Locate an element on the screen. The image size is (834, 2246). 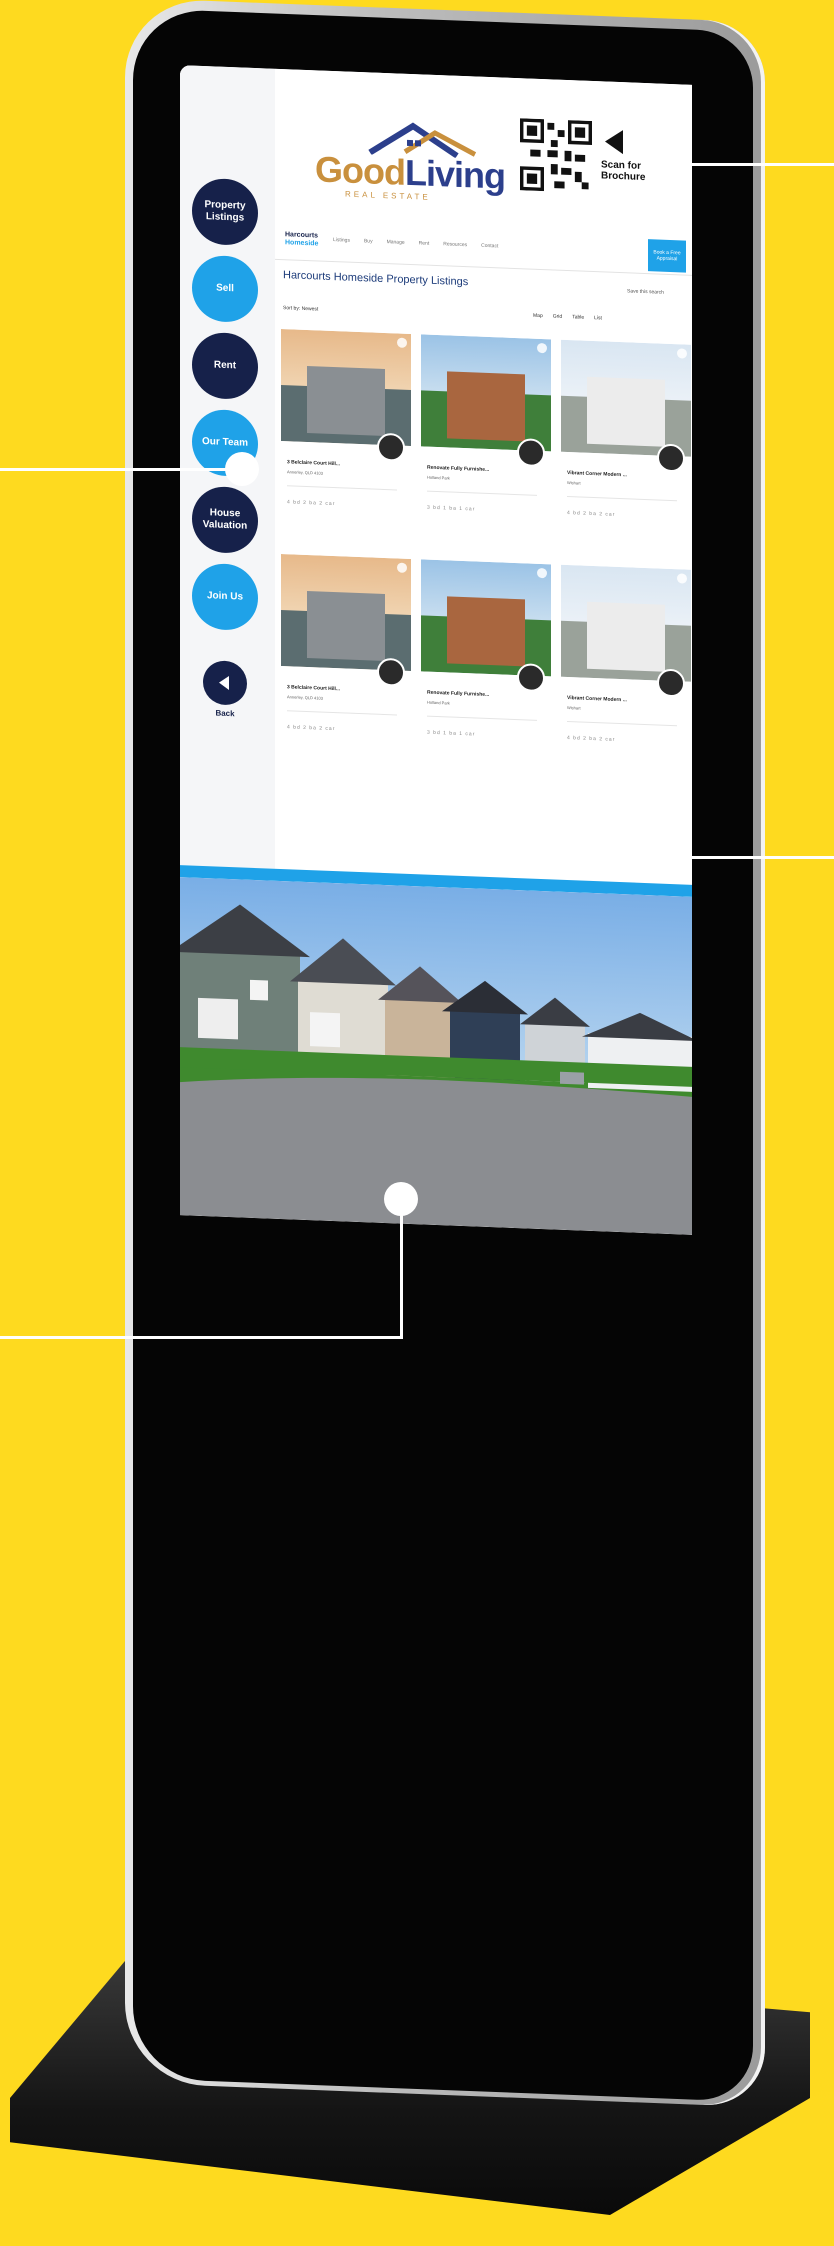
street-photo is located at coordinates (436, 1056).